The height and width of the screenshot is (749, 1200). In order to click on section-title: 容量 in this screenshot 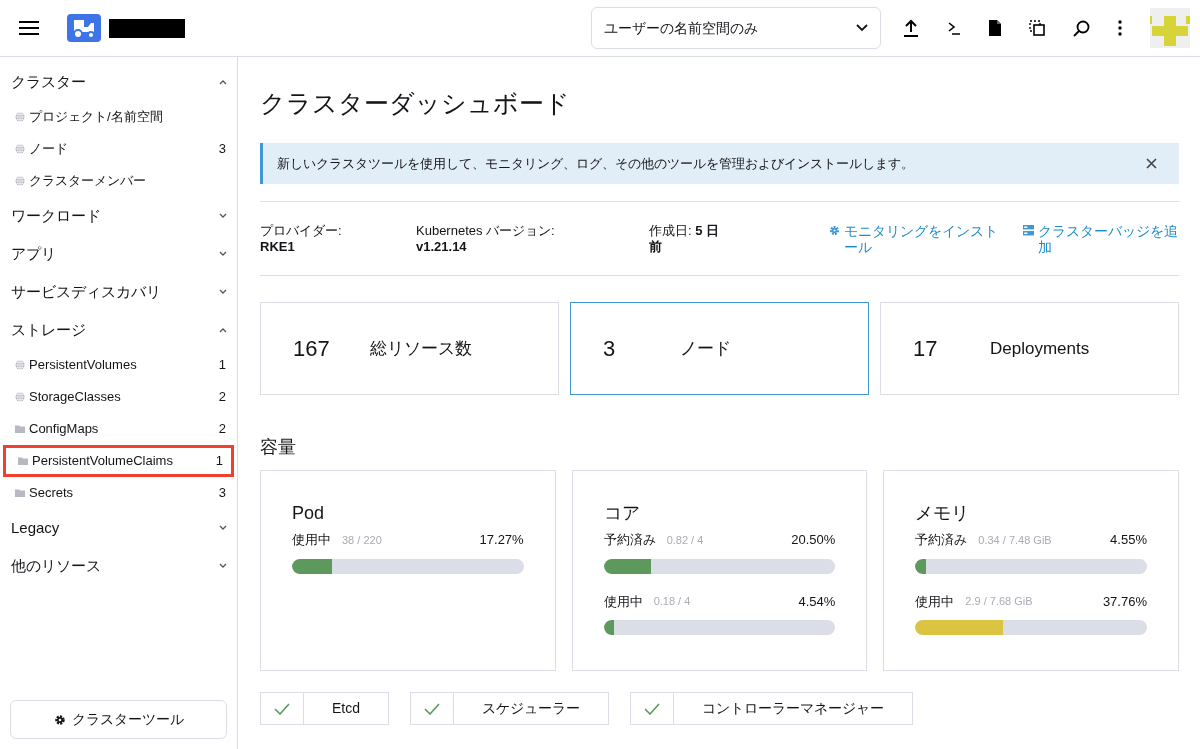, I will do `click(278, 447)`.